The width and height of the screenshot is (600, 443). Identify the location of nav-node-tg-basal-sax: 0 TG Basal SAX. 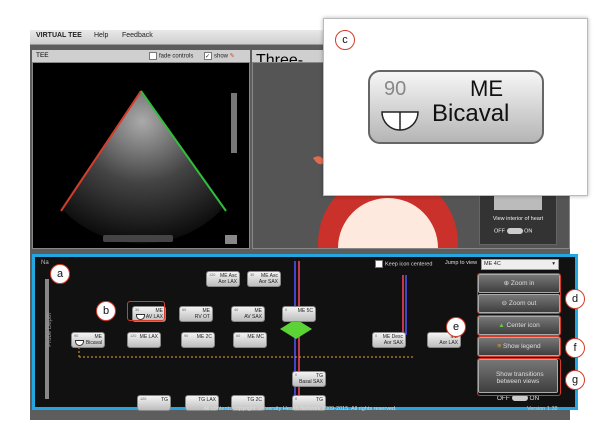
(309, 379).